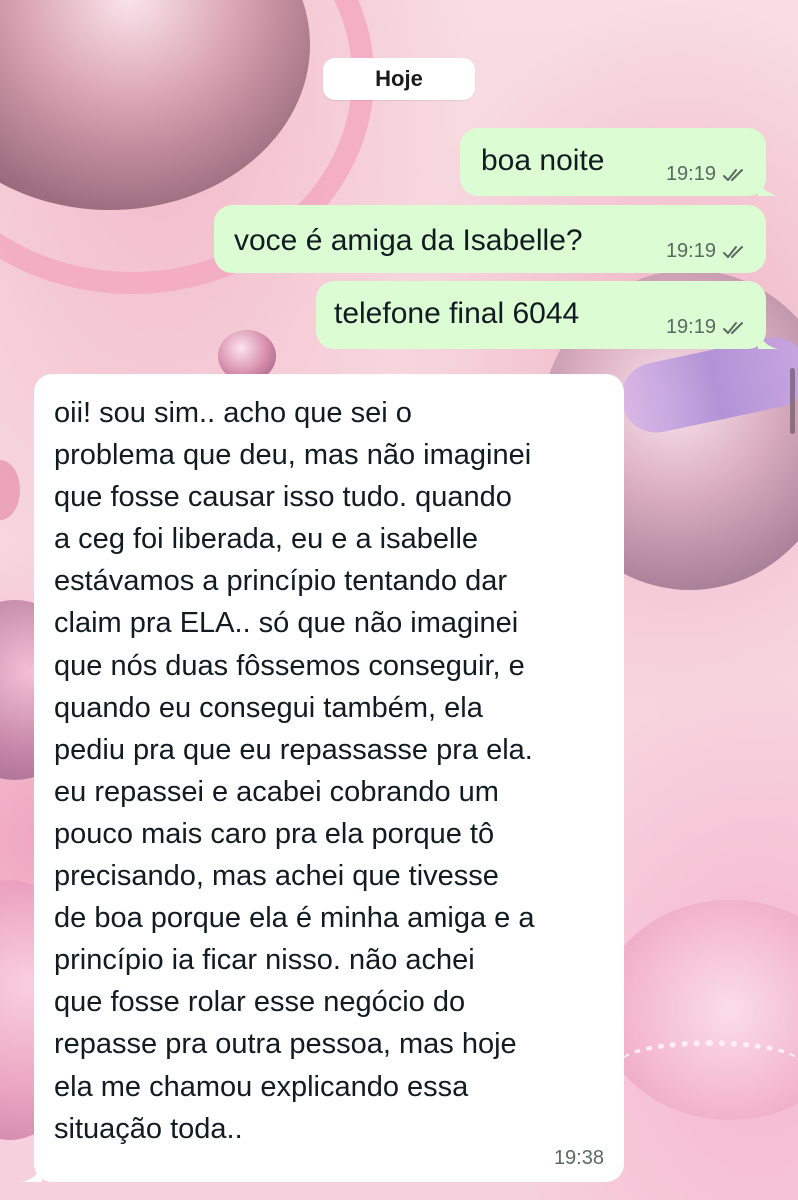 This screenshot has height=1200, width=798. I want to click on wallpaper-orb-right-low, so click(699, 1010).